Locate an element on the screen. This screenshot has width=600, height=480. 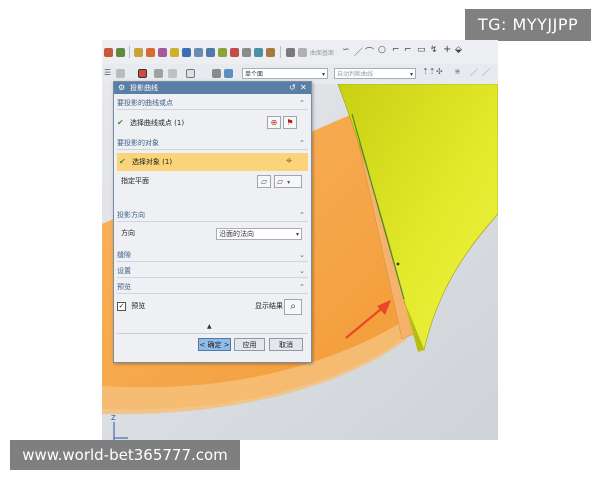
plane-type-dropdown: ▱ ▾ is located at coordinates (288, 181).